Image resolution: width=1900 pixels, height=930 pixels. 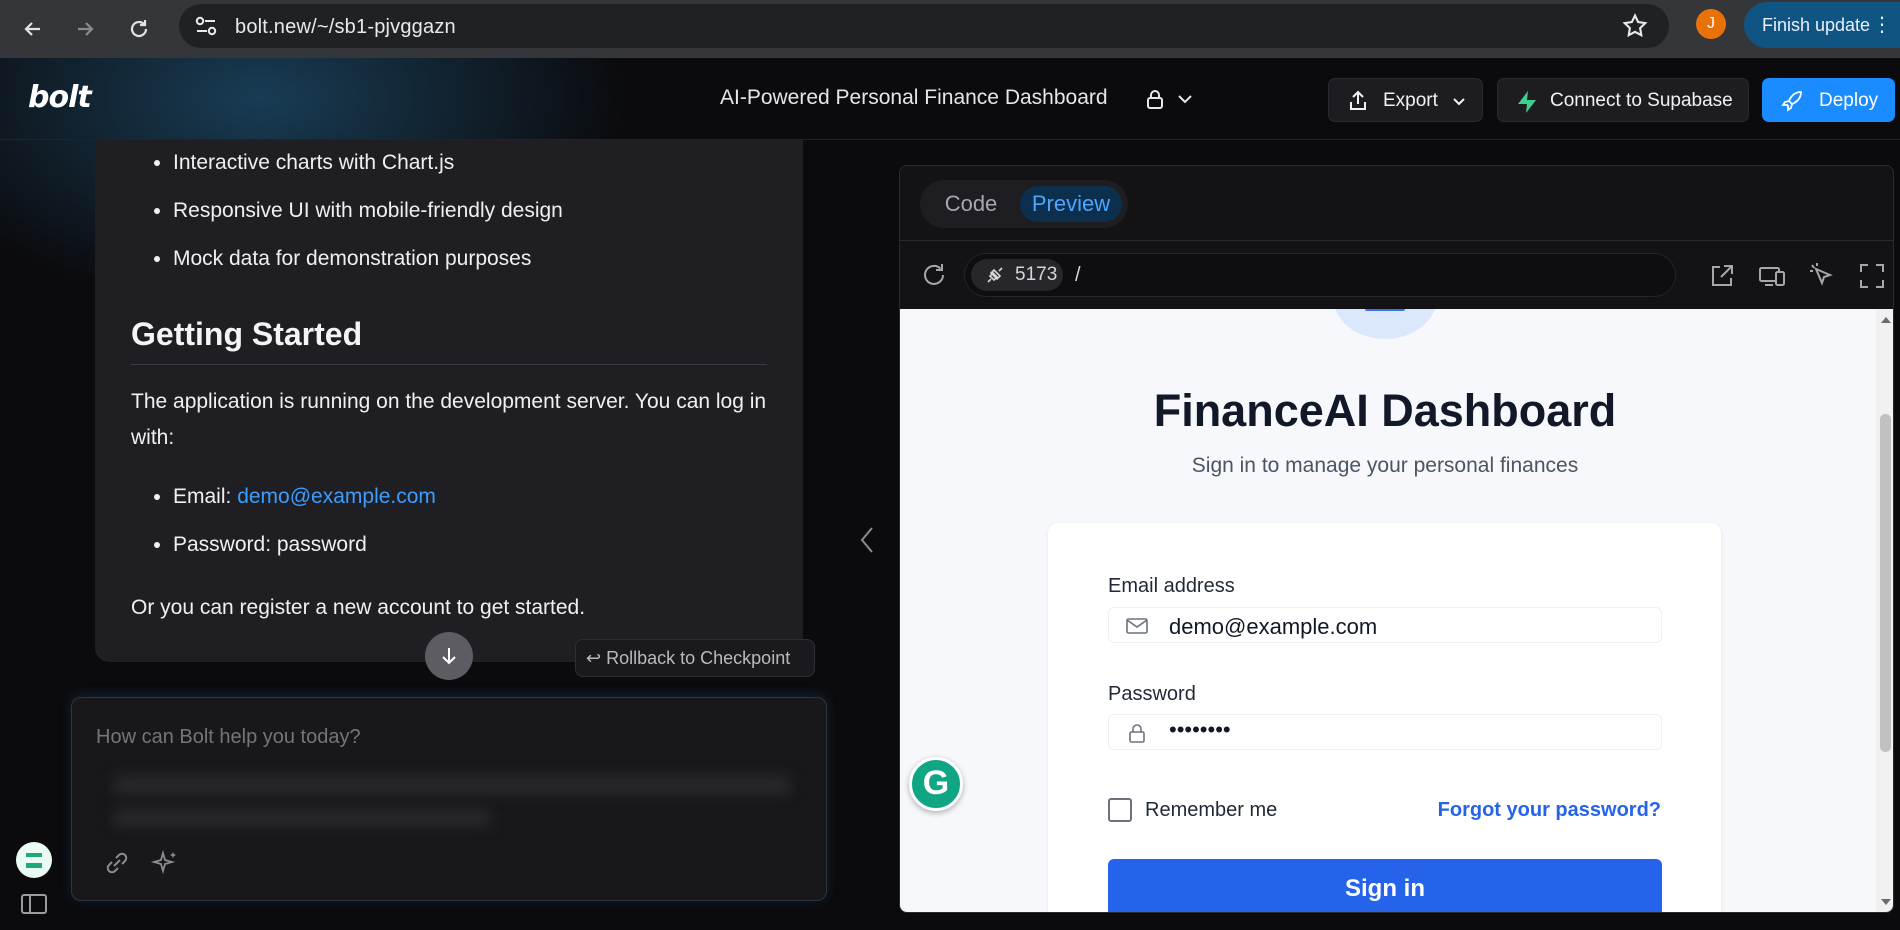 I want to click on prompt-input, so click(x=446, y=737).